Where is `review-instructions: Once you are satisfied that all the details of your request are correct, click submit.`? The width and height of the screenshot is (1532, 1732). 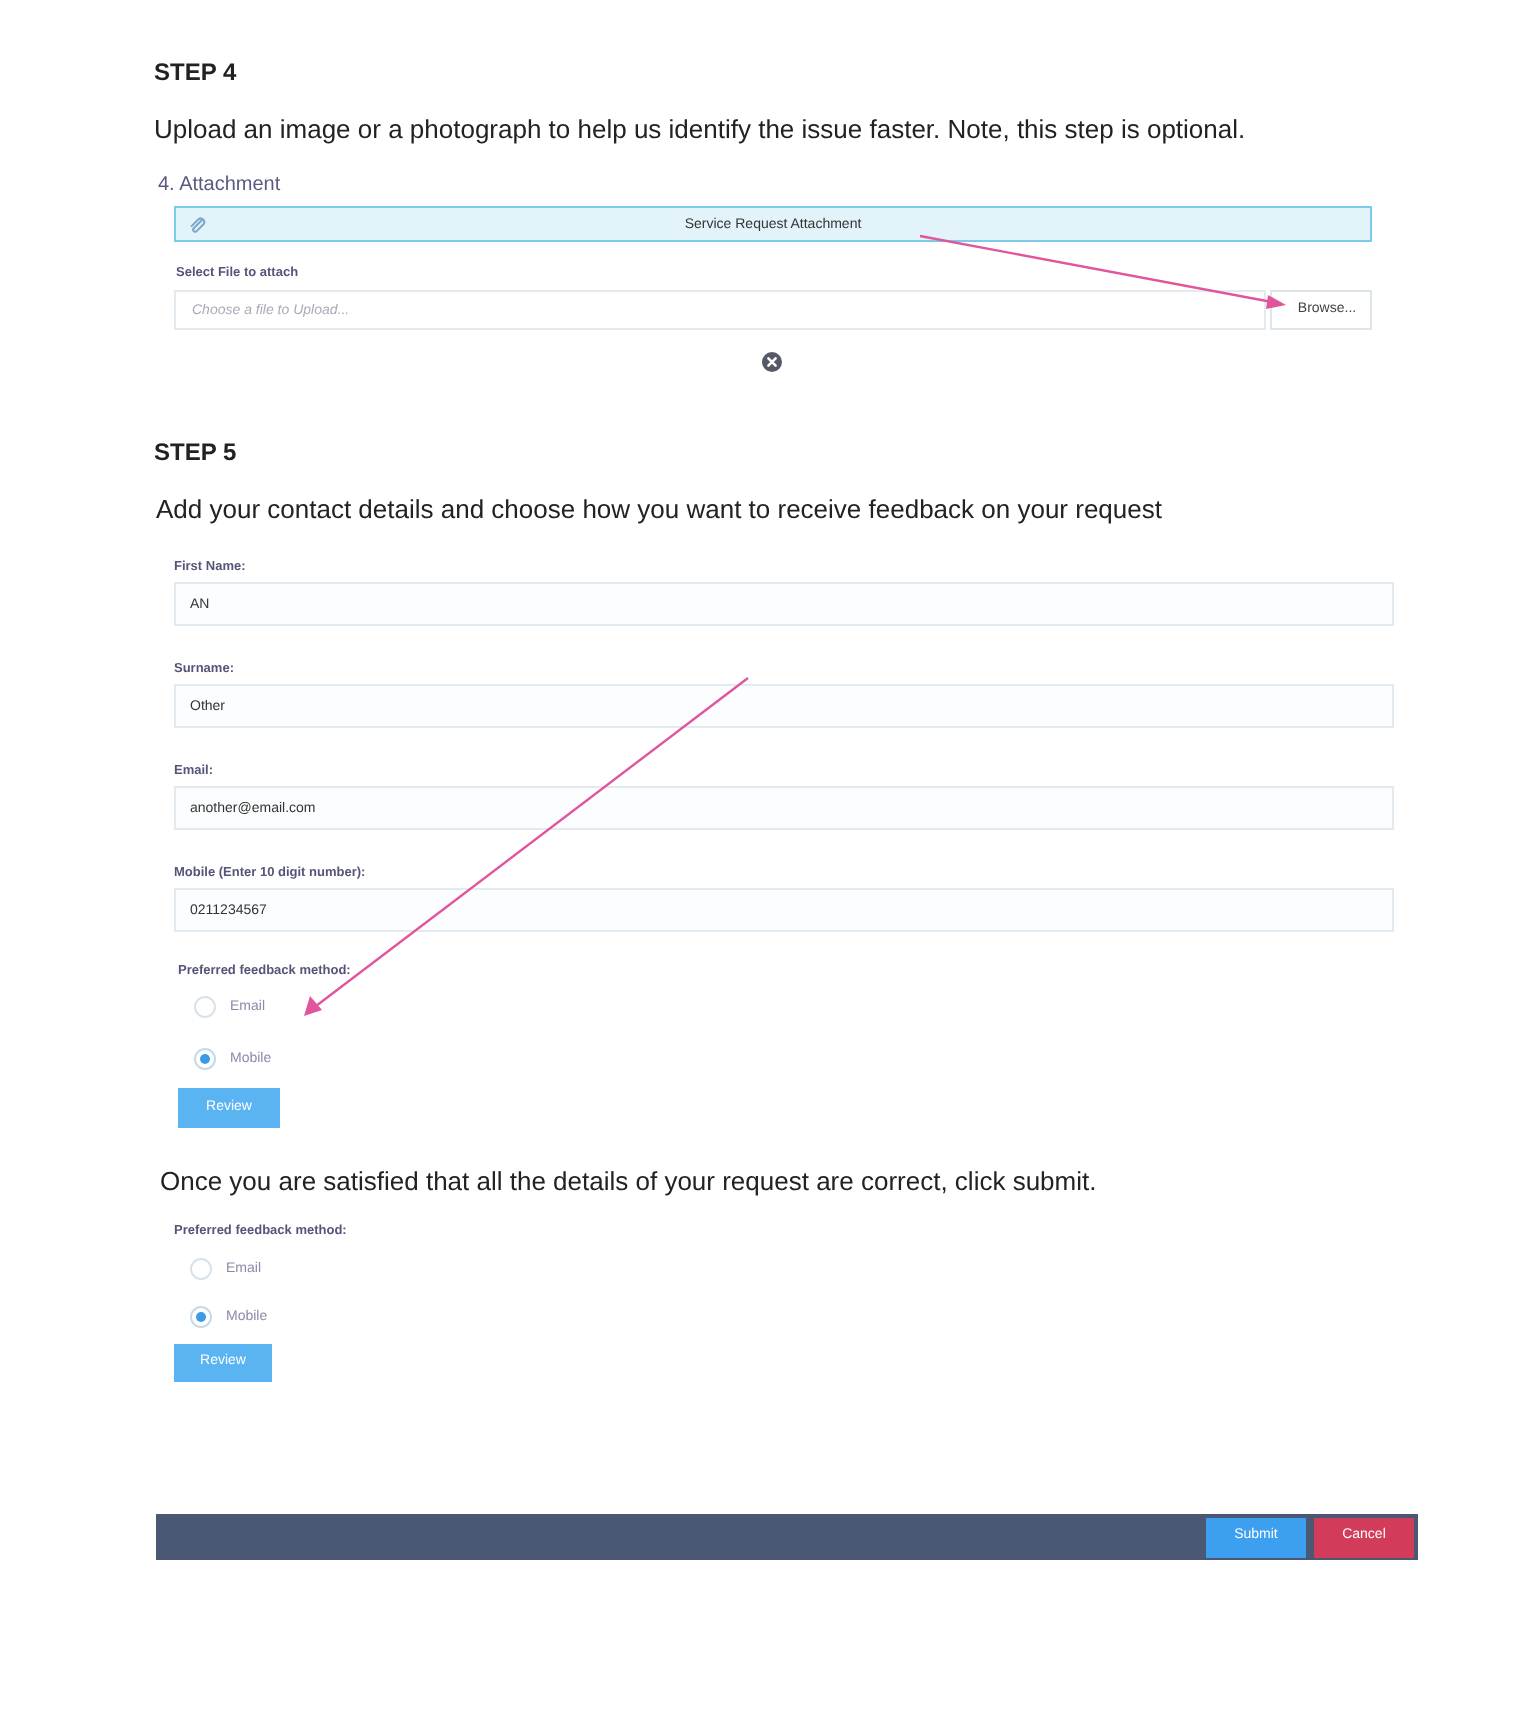
review-instructions: Once you are satisfied that all the details of your request are correct, click submit. is located at coordinates (628, 1181).